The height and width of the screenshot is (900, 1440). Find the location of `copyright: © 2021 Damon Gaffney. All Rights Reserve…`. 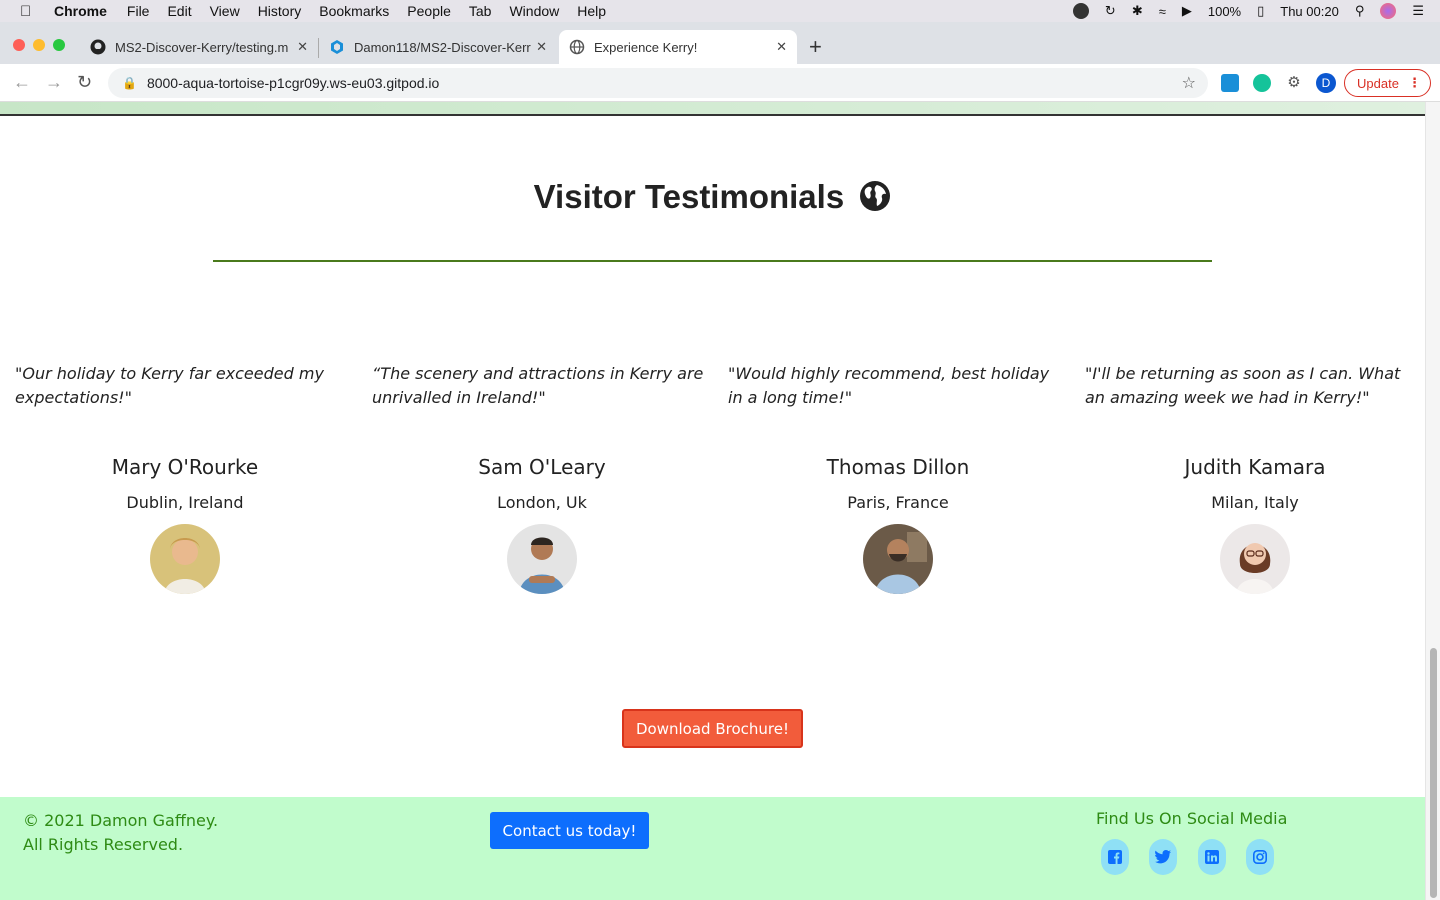

copyright: © 2021 Damon Gaffney. All Rights Reserve… is located at coordinates (120, 833).